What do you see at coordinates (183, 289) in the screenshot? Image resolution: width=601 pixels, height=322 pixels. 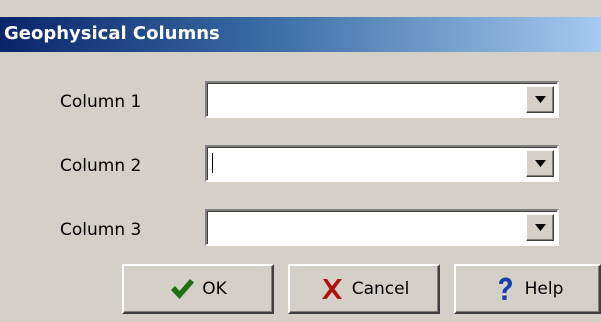 I see `checkmark-icon` at bounding box center [183, 289].